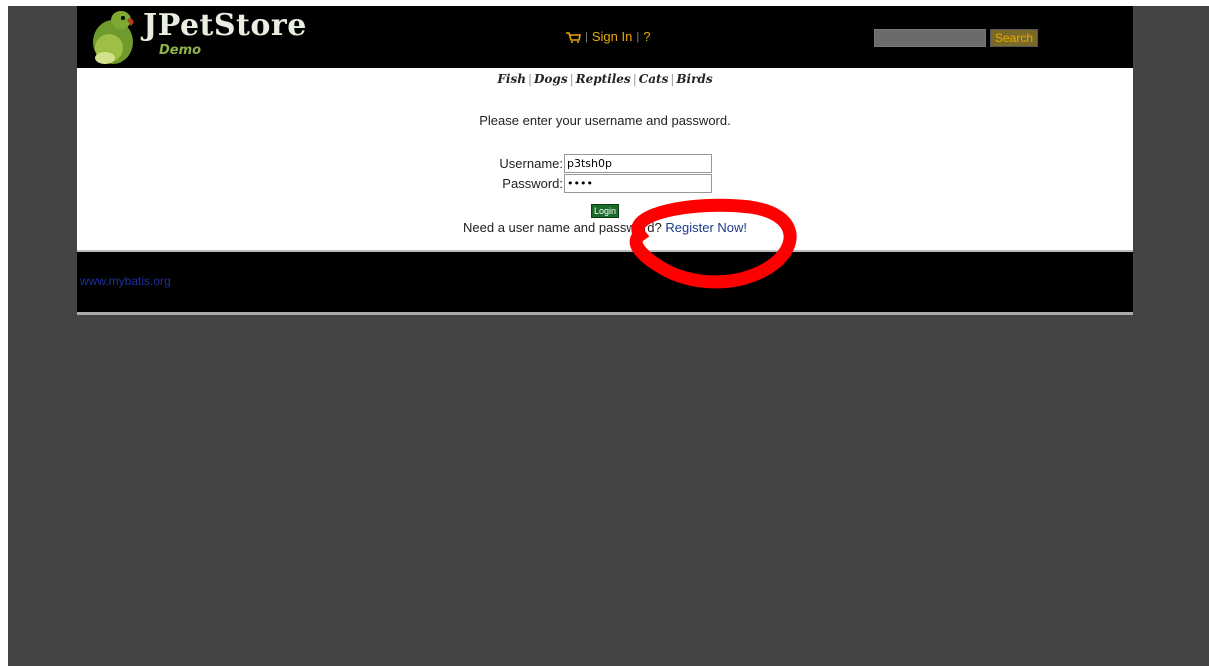 The image size is (1209, 666). What do you see at coordinates (638, 183) in the screenshot?
I see `password-field` at bounding box center [638, 183].